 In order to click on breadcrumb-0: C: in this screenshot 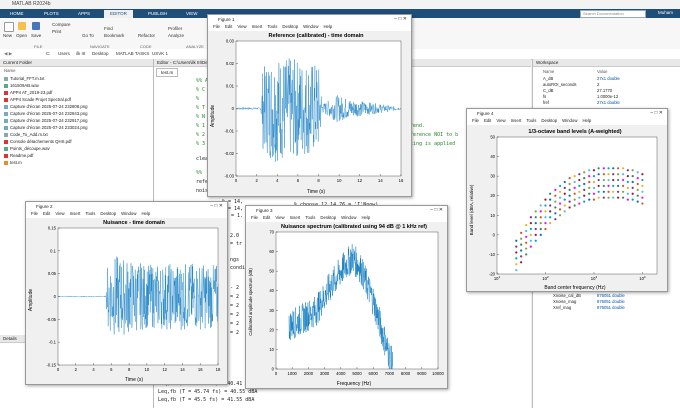, I will do `click(48, 53)`.